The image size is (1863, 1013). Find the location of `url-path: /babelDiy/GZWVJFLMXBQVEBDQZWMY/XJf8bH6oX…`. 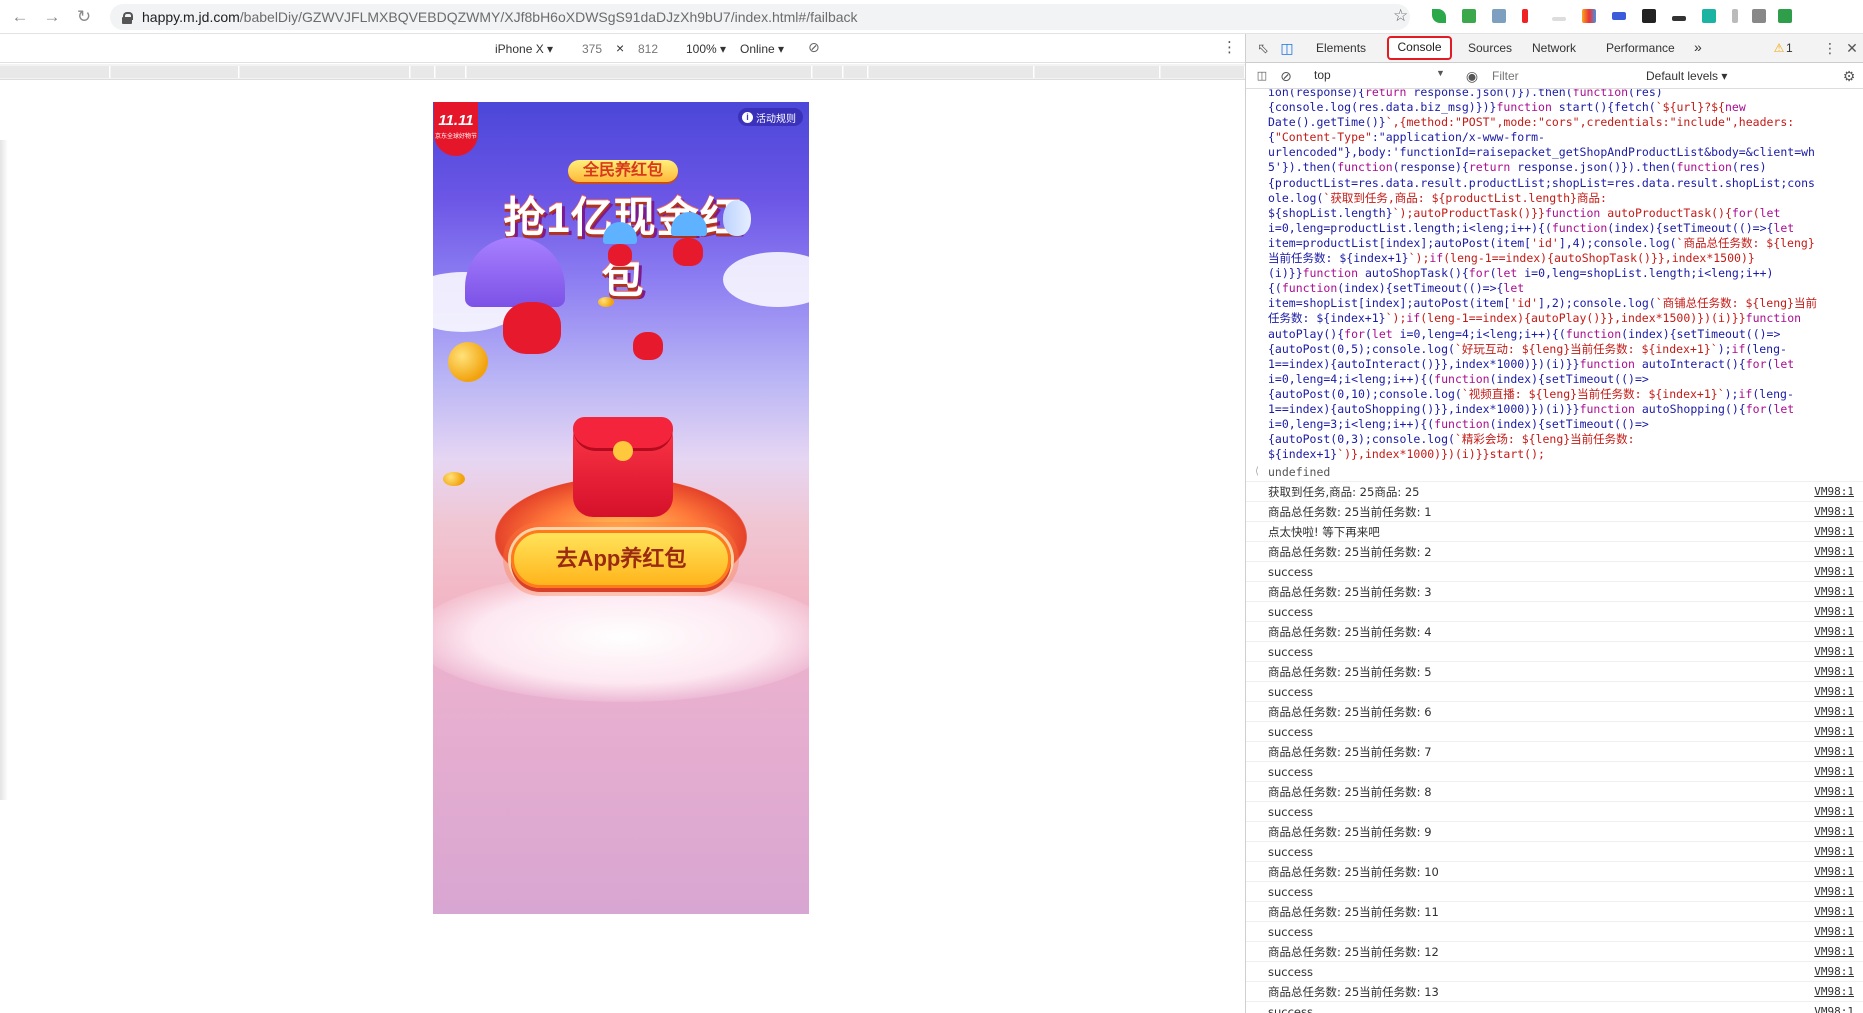

url-path: /babelDiy/GZWVJFLMXBQVEBDQZWMY/XJf8bH6oX… is located at coordinates (548, 17).